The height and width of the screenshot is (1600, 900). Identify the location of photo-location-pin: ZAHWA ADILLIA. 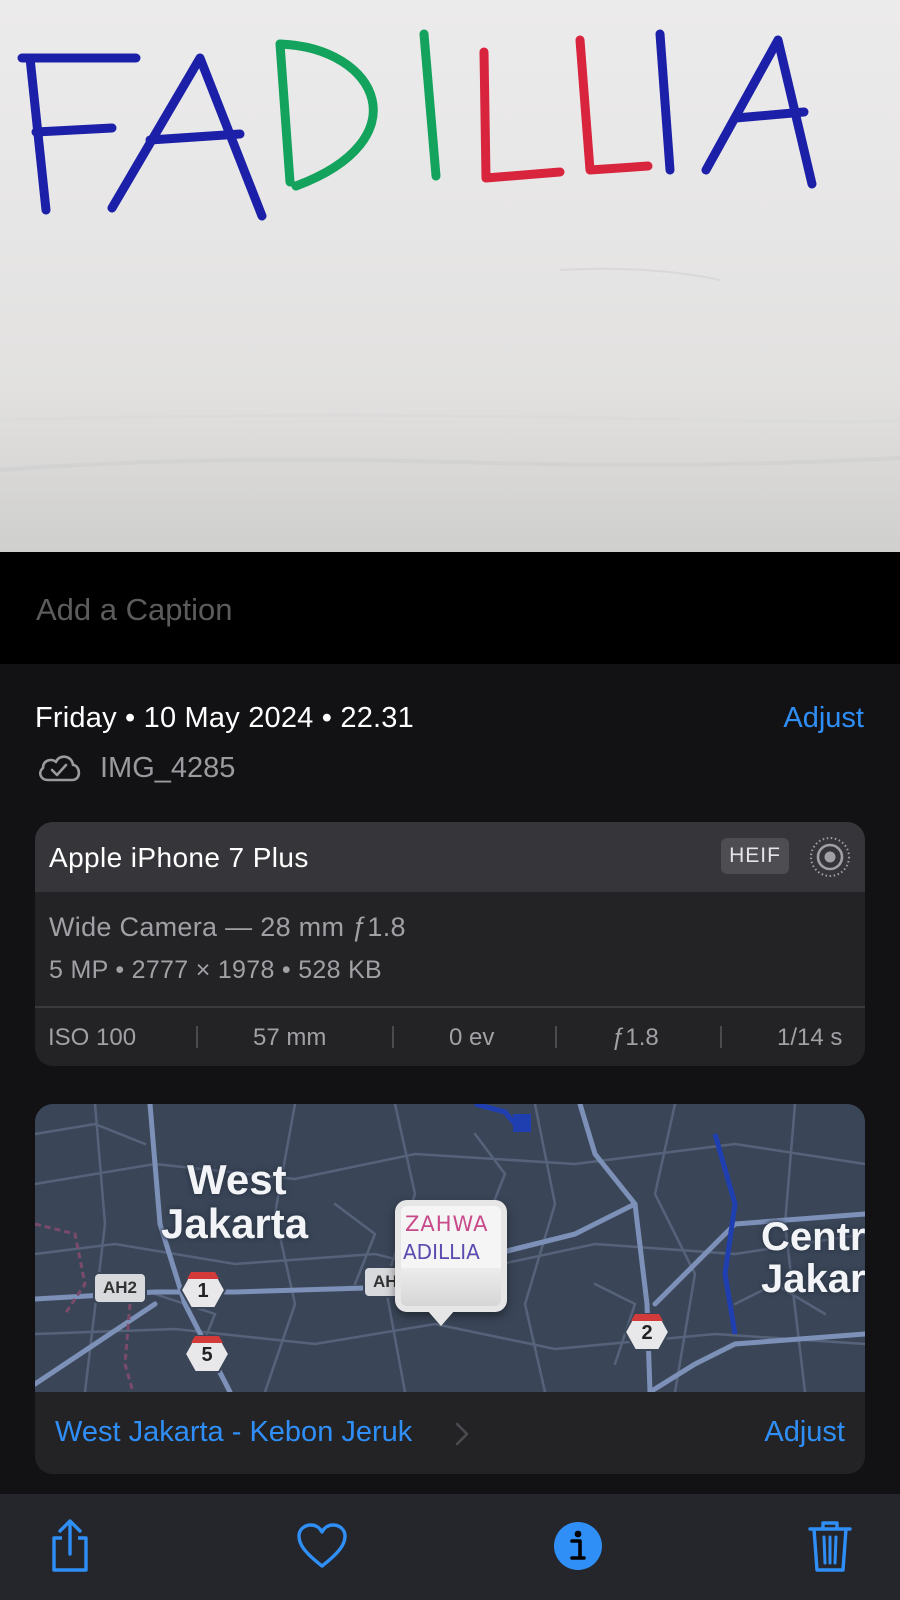
(451, 1256).